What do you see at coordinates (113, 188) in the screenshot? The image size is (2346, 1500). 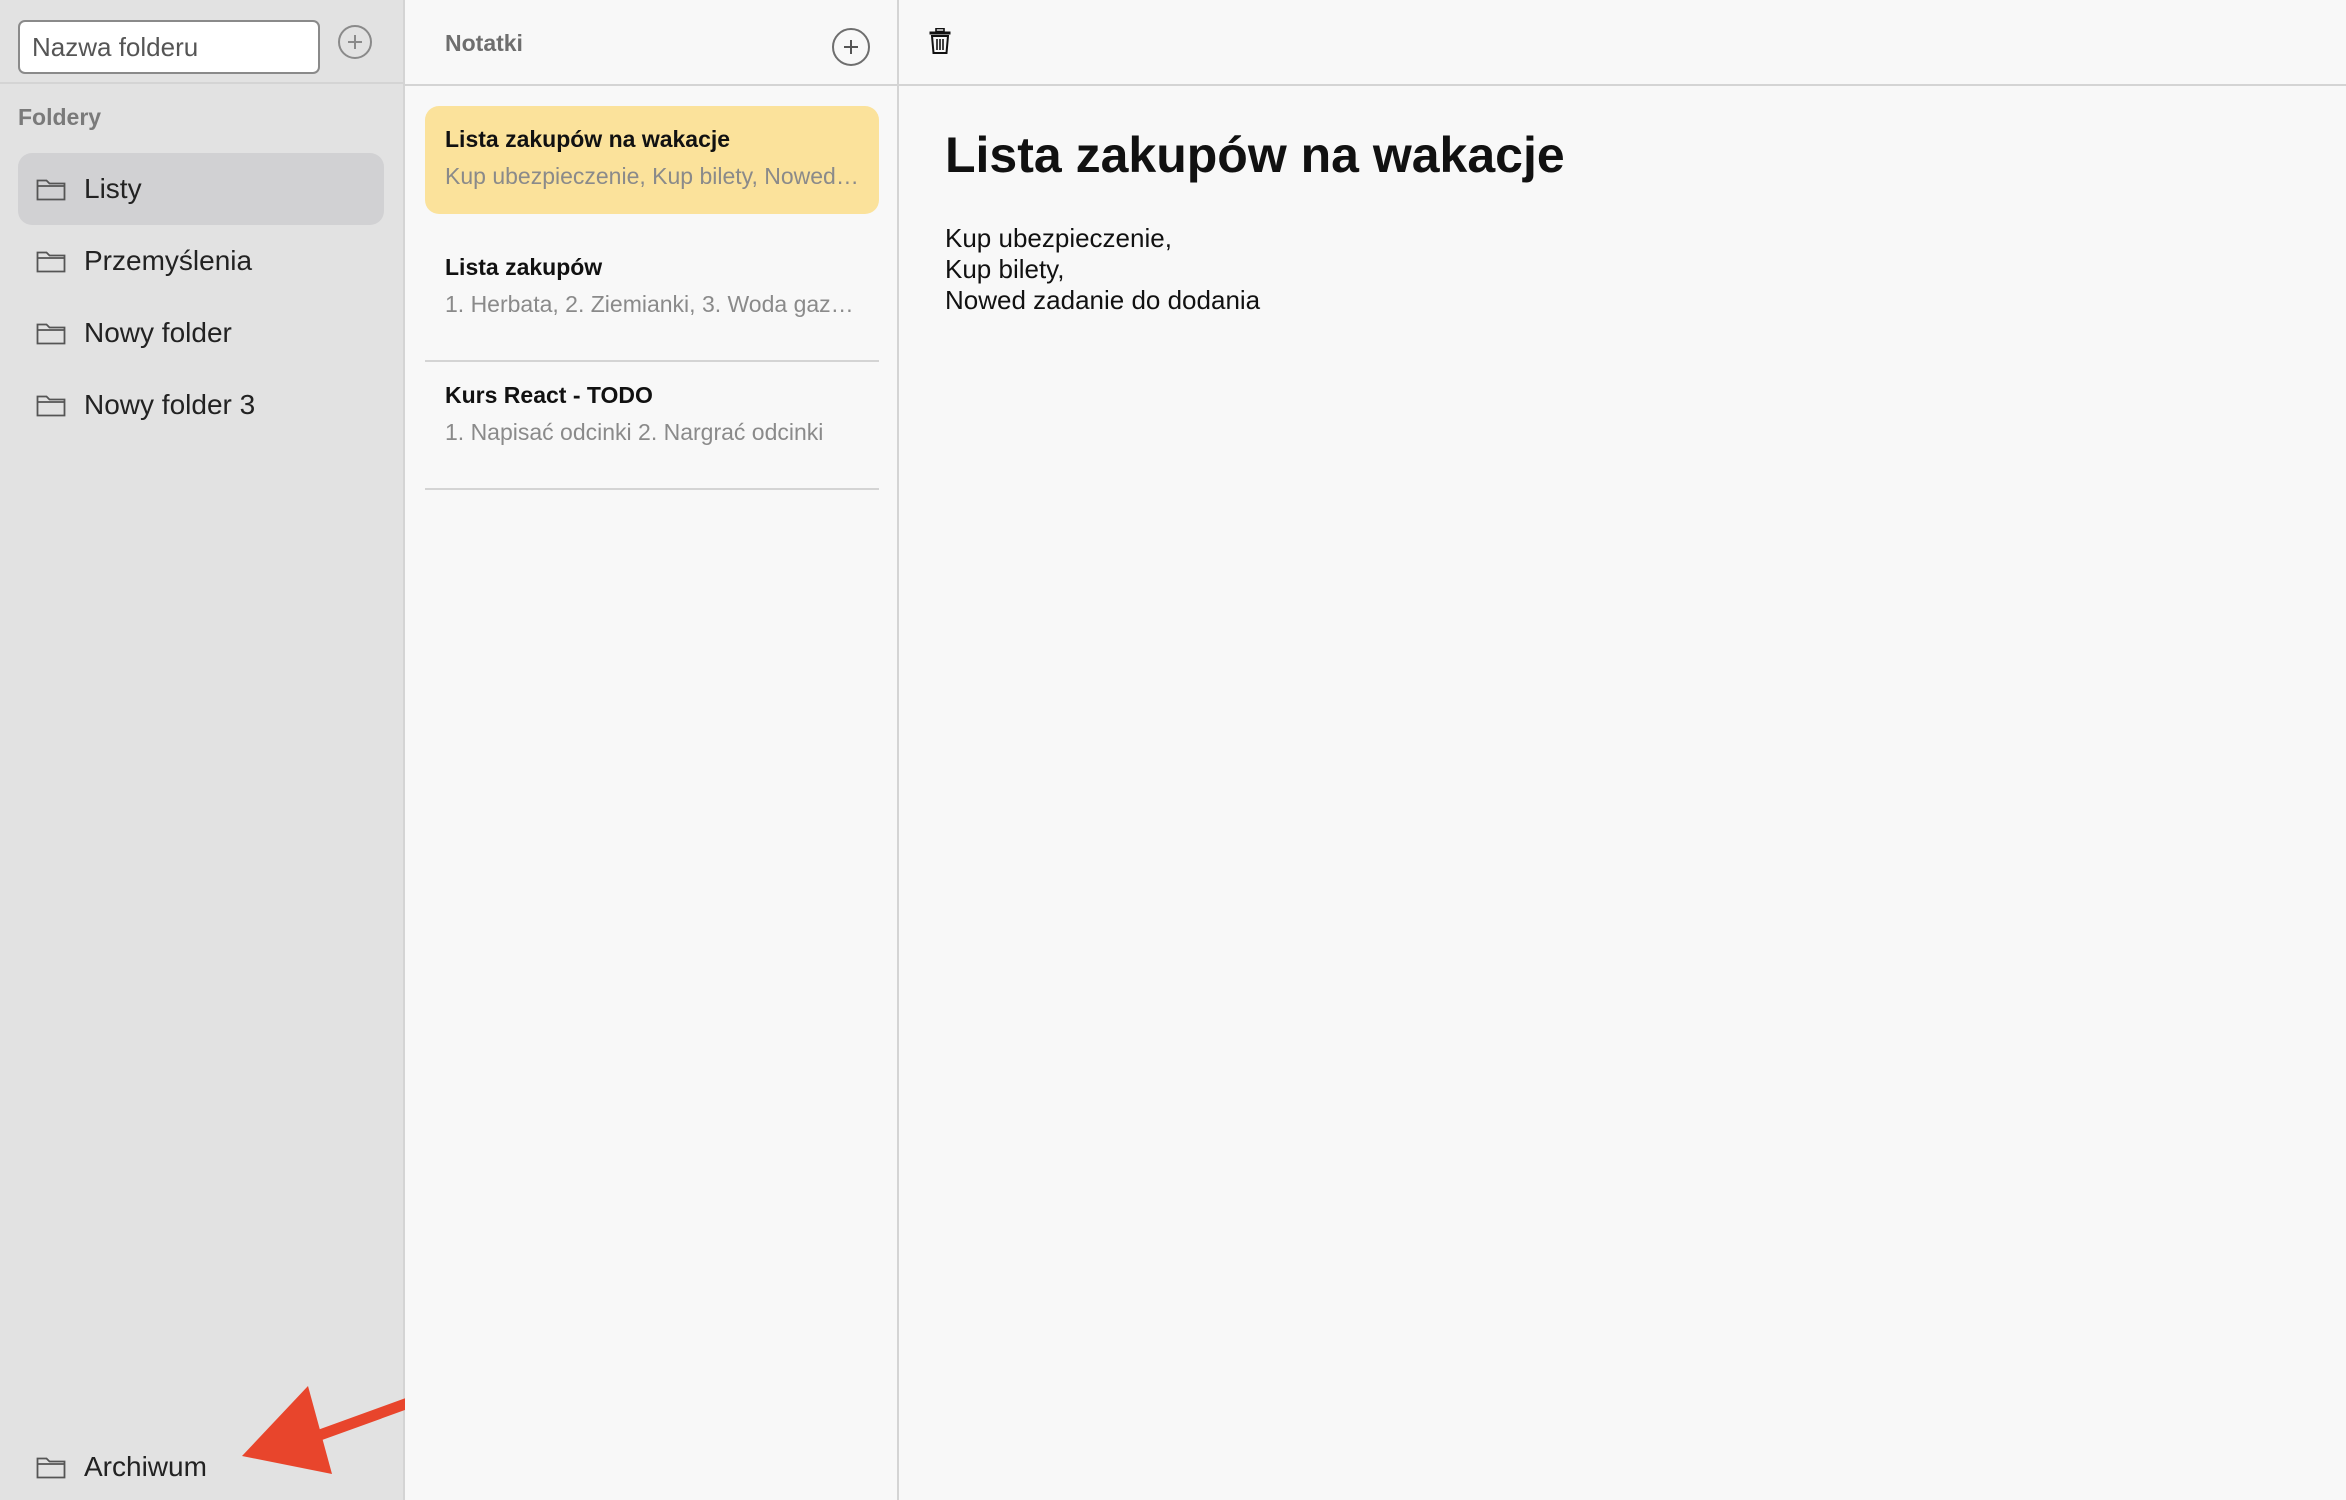 I see `folder-label: Listy` at bounding box center [113, 188].